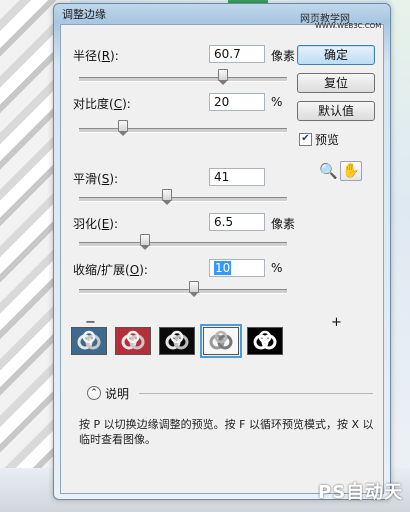  What do you see at coordinates (351, 171) in the screenshot?
I see `hand-icon: ✋` at bounding box center [351, 171].